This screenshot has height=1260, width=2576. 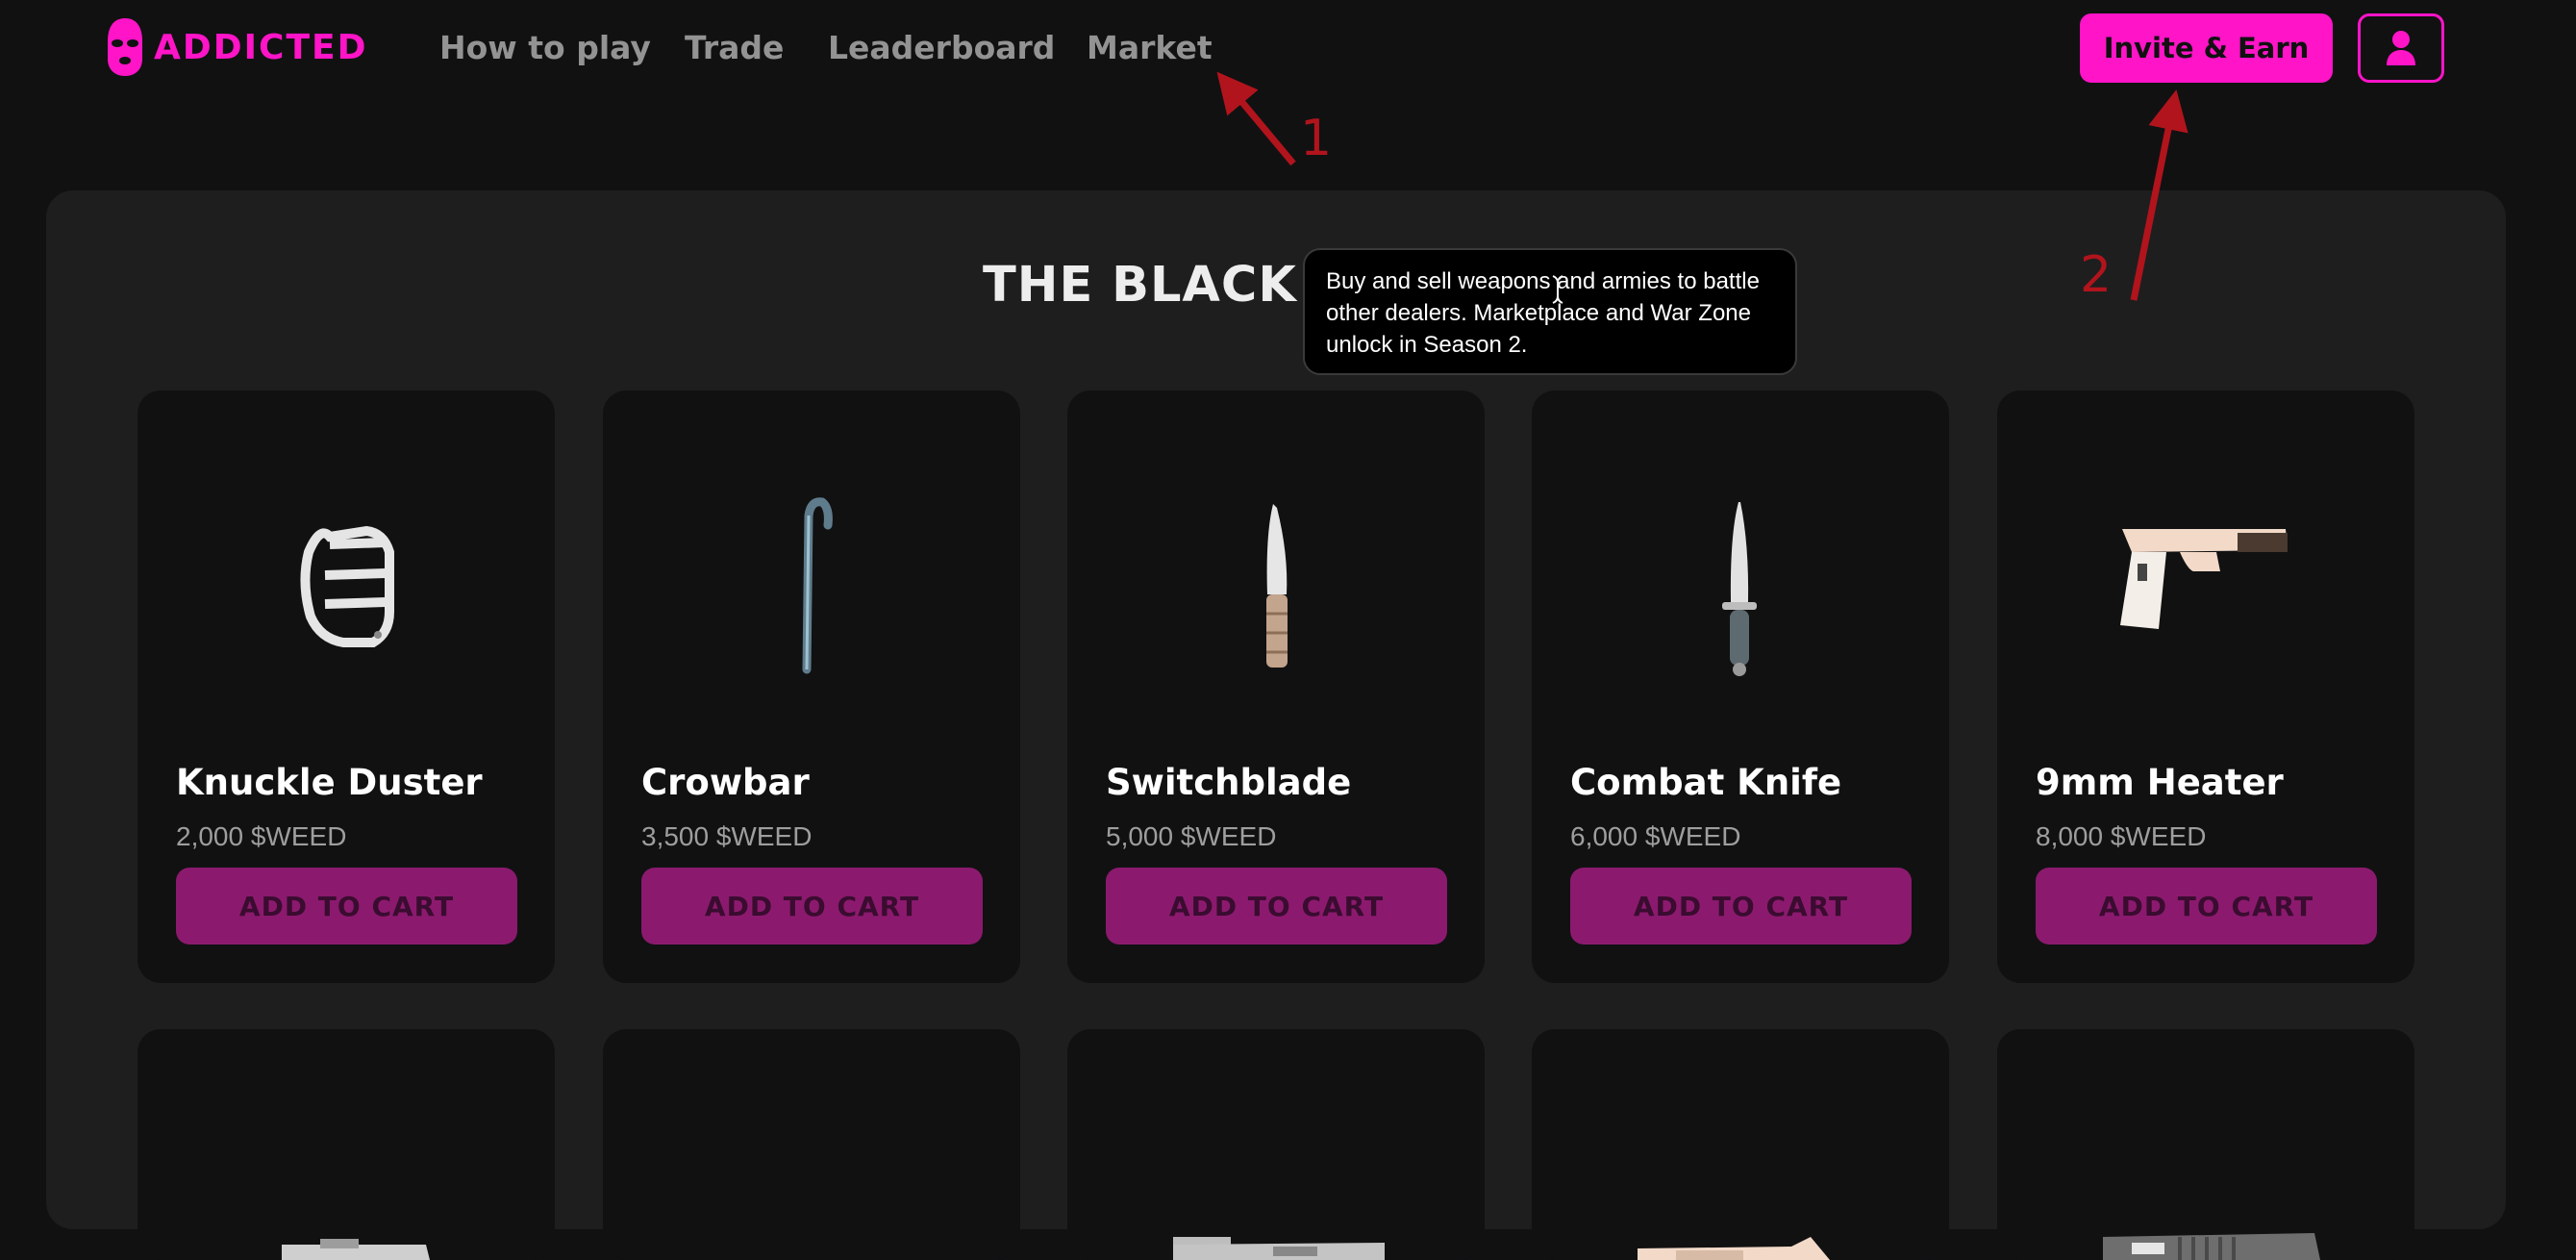 What do you see at coordinates (1229, 783) in the screenshot?
I see `product-name: Switchblade` at bounding box center [1229, 783].